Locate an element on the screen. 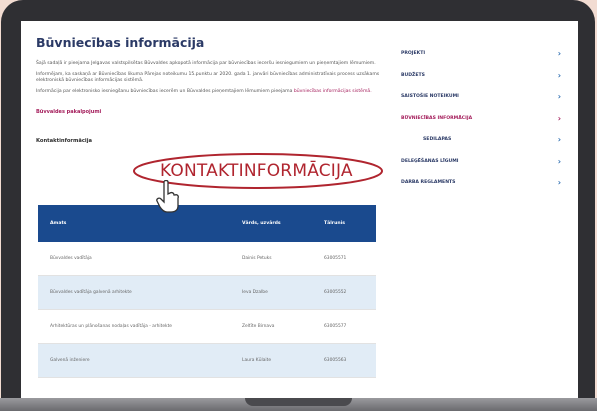  sidebar-item-buvniecibas-informacija: BŪVNIECĪBAS INFORMĀCIJA › is located at coordinates (481, 124).